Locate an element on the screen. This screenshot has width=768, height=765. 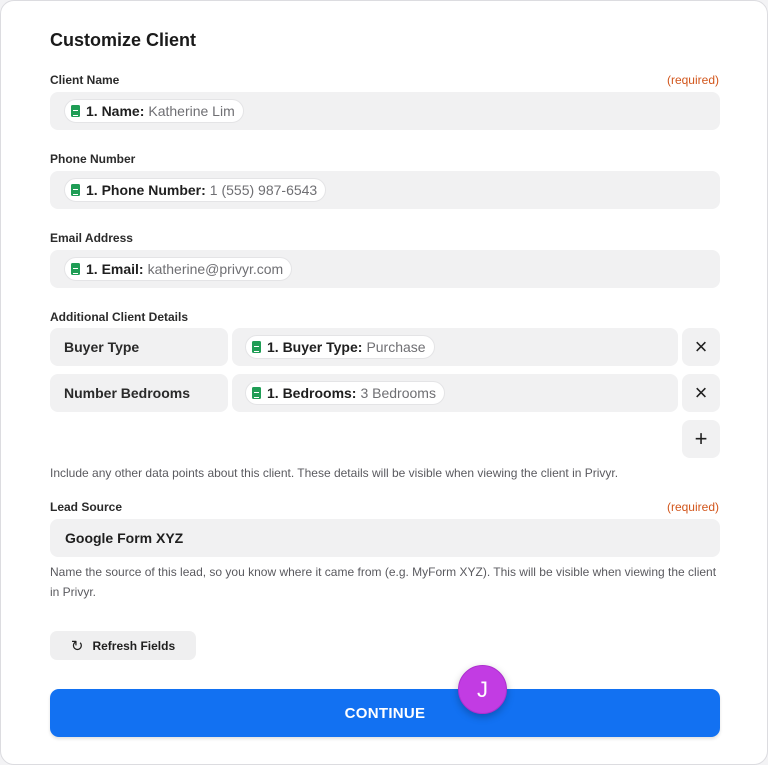
phone-token: 1. Phone Number: 1 (555) 987-6543 is located at coordinates (195, 190).